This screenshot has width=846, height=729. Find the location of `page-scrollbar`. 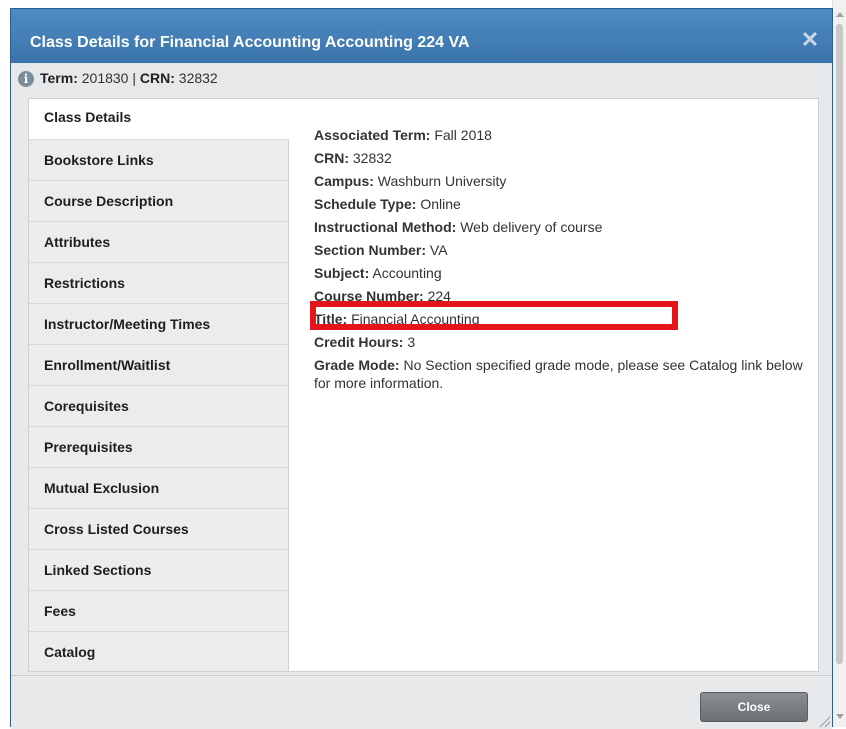

page-scrollbar is located at coordinates (839, 363).